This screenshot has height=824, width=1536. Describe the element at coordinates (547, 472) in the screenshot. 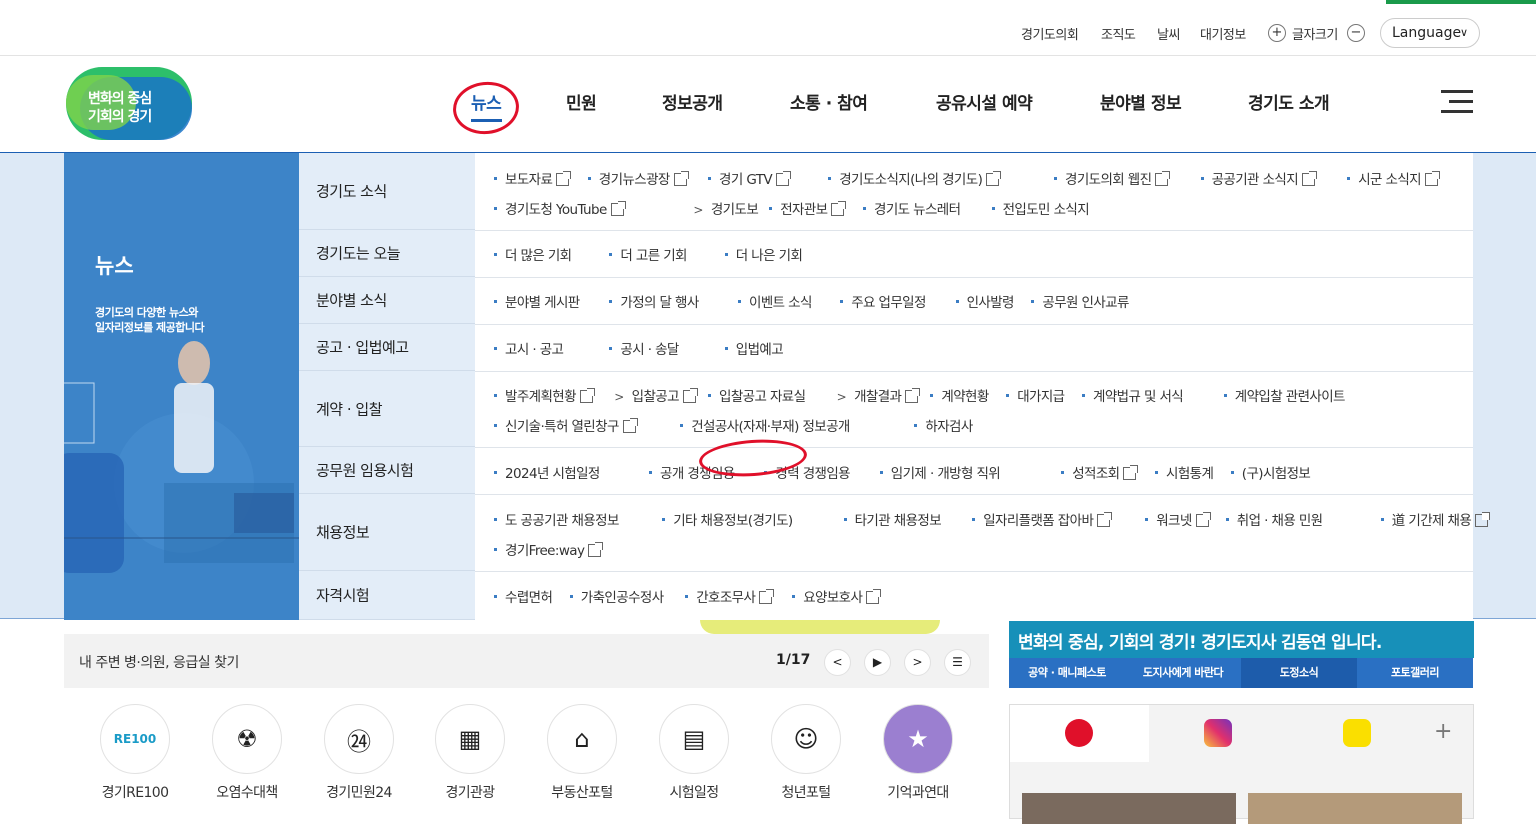

I see `mega-link: 2024년 시험일정` at that location.